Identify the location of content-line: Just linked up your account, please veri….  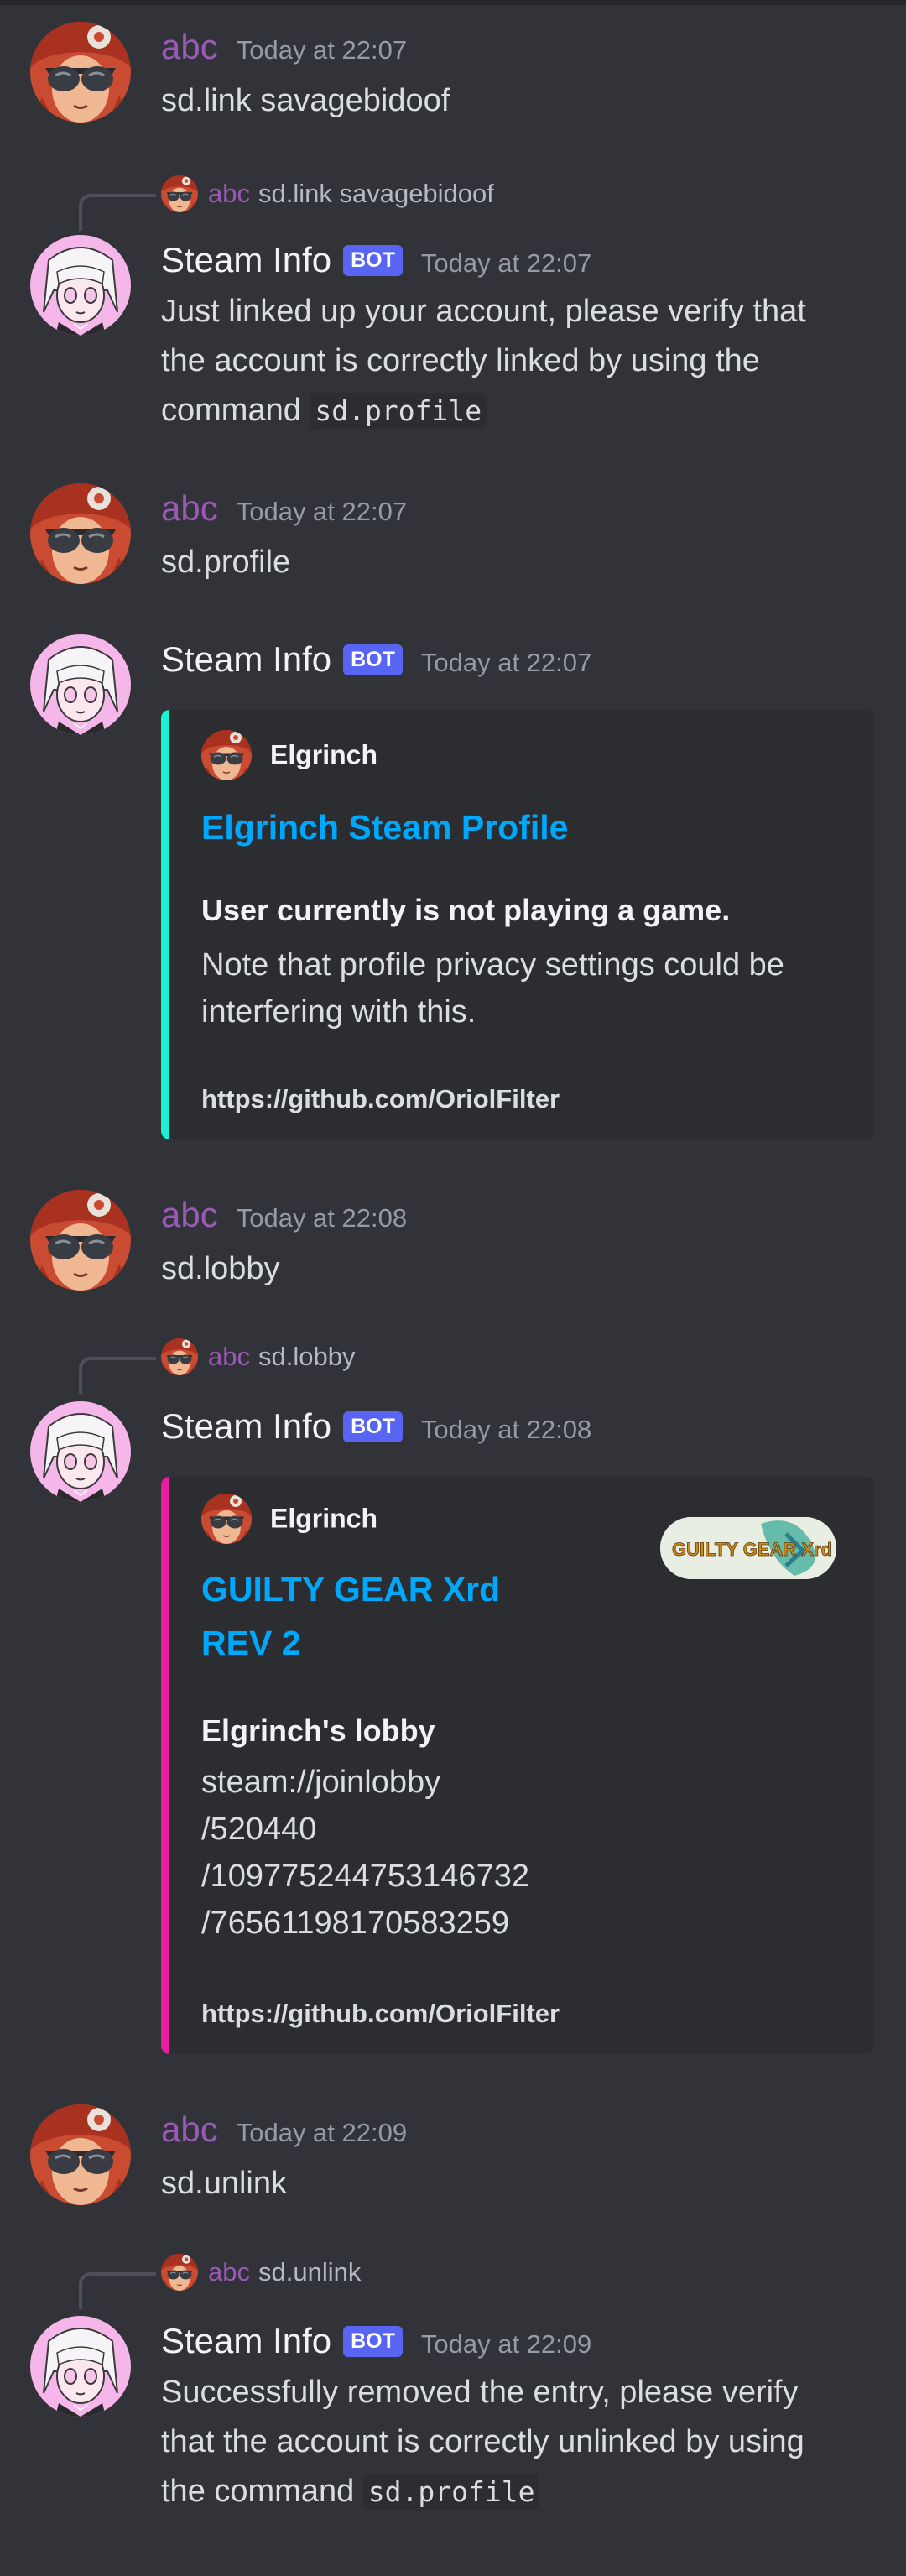
(484, 311).